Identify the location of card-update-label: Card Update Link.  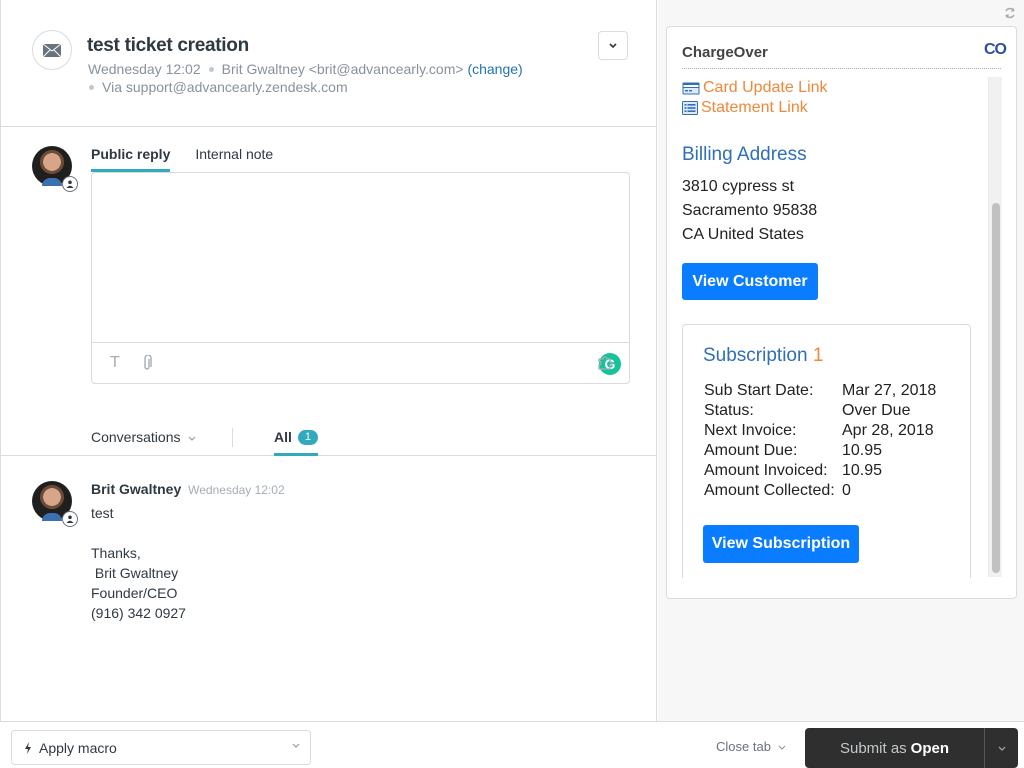
(765, 87).